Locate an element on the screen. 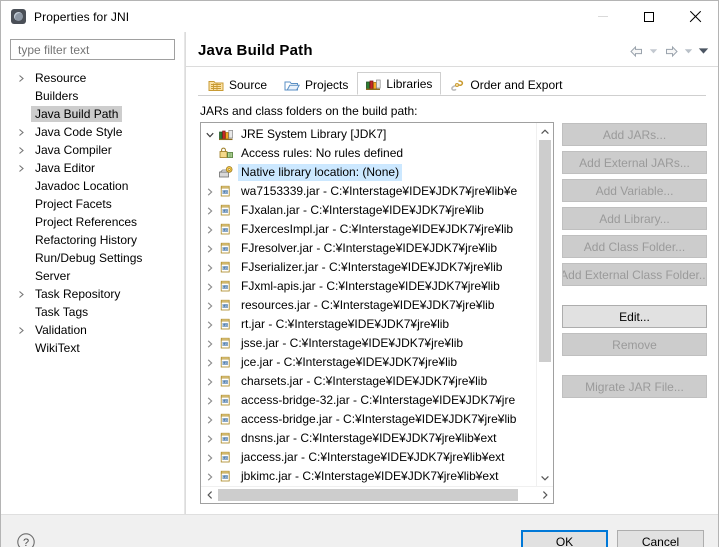 Image resolution: width=719 pixels, height=547 pixels. sidebar-item-builders: Builders is located at coordinates (92, 96).